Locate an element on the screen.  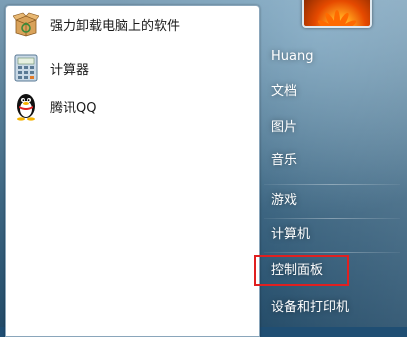
flower-image-icon is located at coordinates (337, 13).